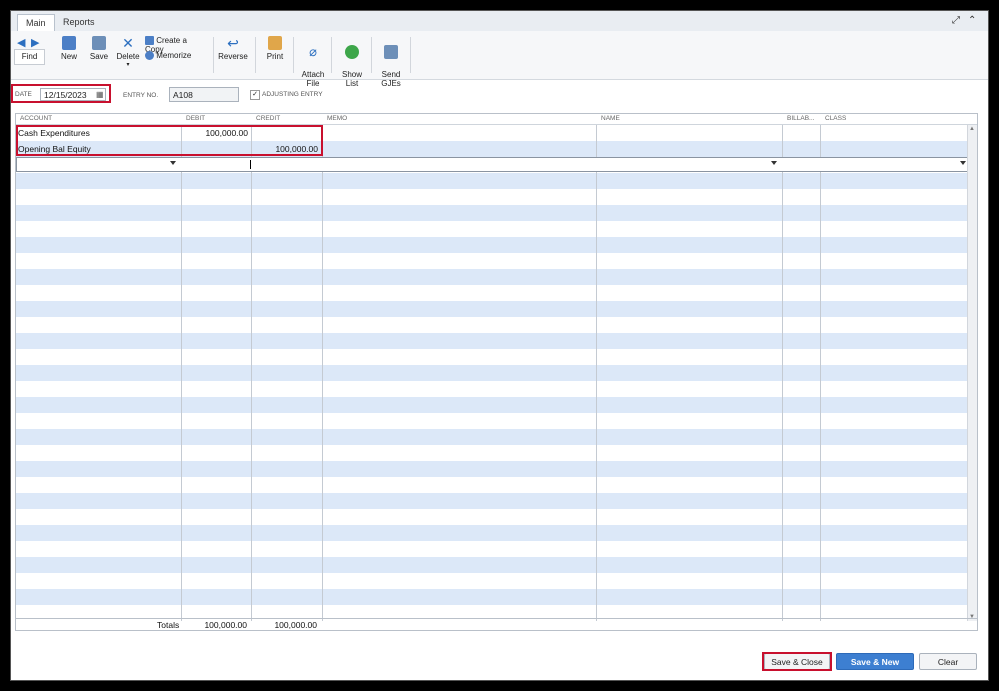 Image resolution: width=999 pixels, height=691 pixels. What do you see at coordinates (774, 163) in the screenshot?
I see `name-dropdown-icon` at bounding box center [774, 163].